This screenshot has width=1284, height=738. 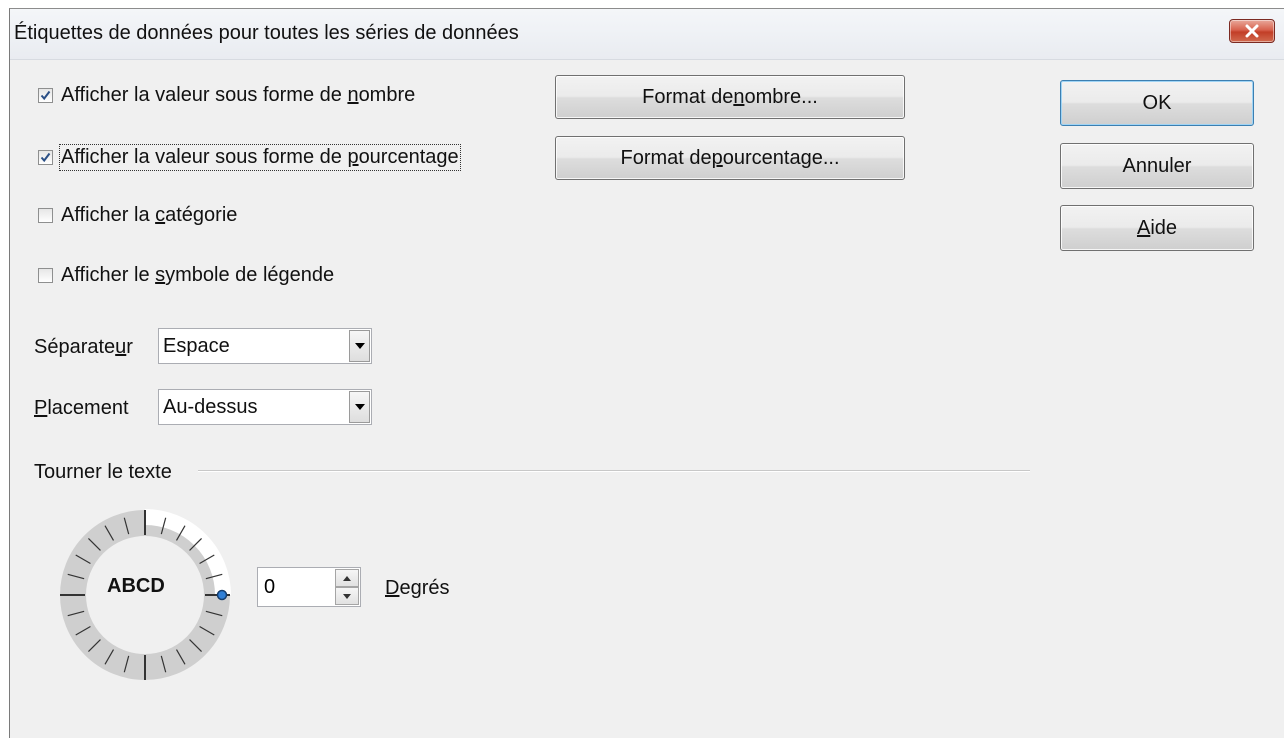 I want to click on spin-up-button, so click(x=347, y=578).